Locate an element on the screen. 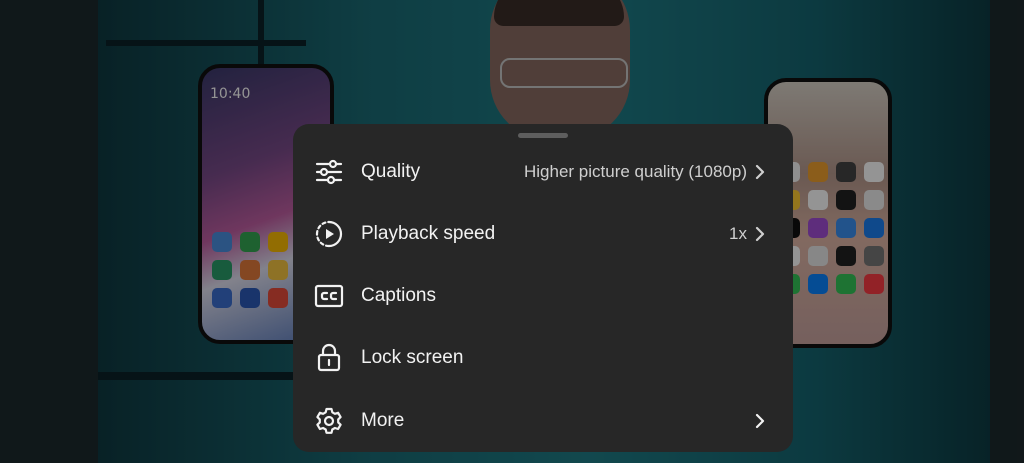  captions-icon is located at coordinates (329, 296).